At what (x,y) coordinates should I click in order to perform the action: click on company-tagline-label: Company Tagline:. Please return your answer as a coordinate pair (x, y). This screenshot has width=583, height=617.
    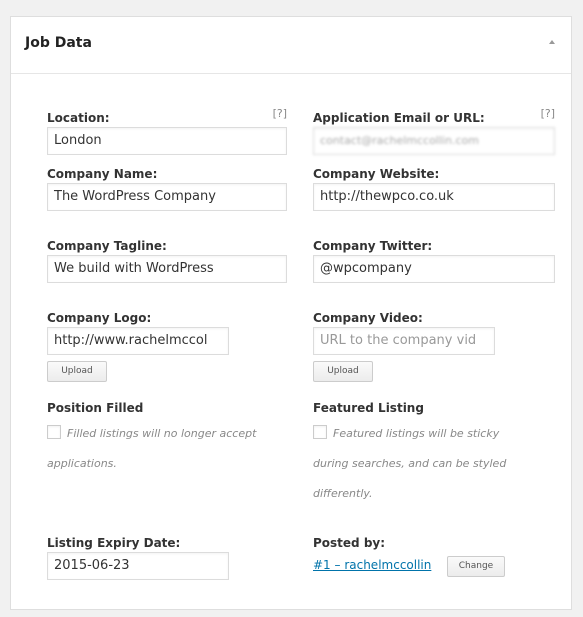
    Looking at the image, I should click on (107, 246).